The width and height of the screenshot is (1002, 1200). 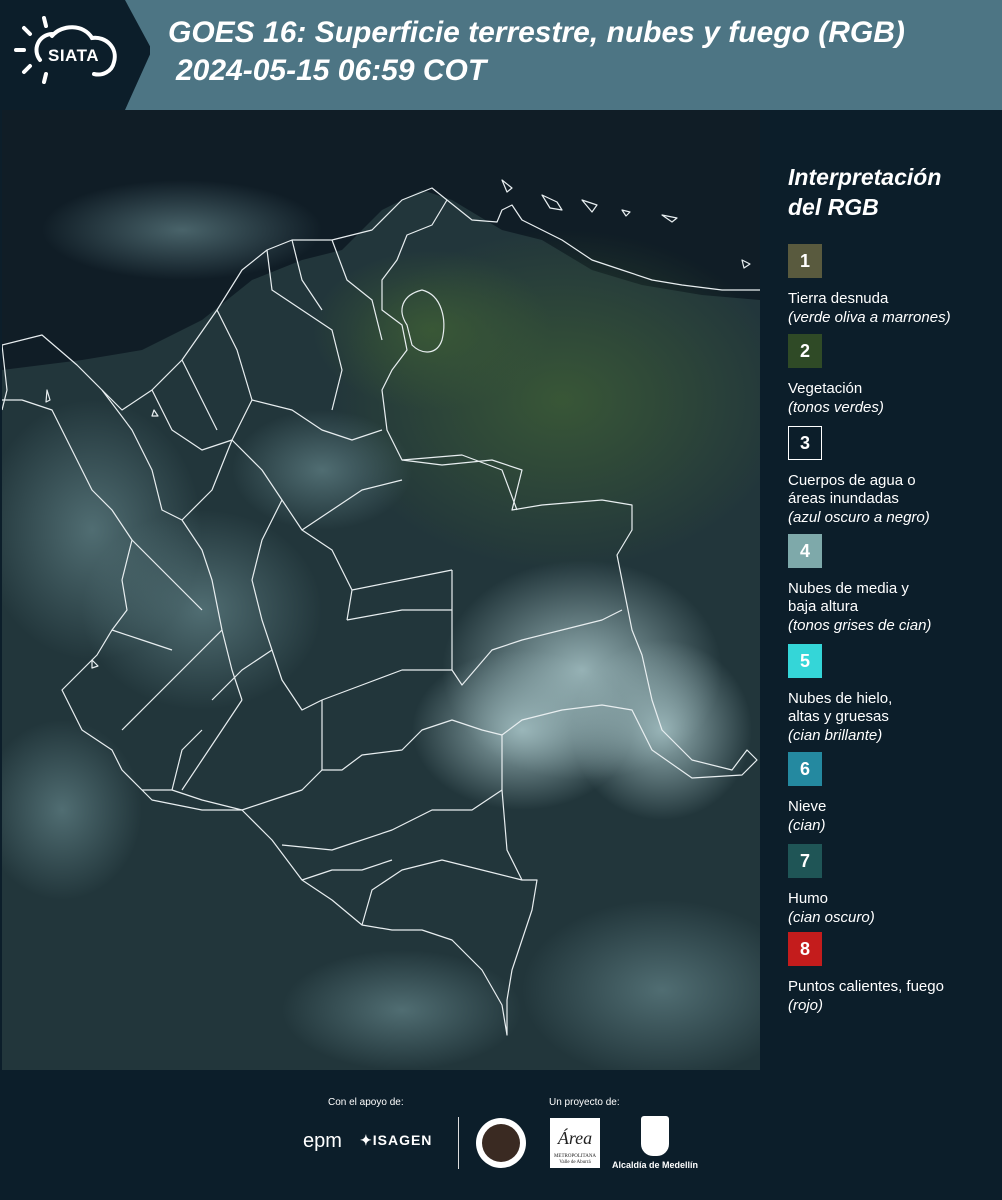 I want to click on support-label: Con el apoyo de:, so click(x=366, y=1102).